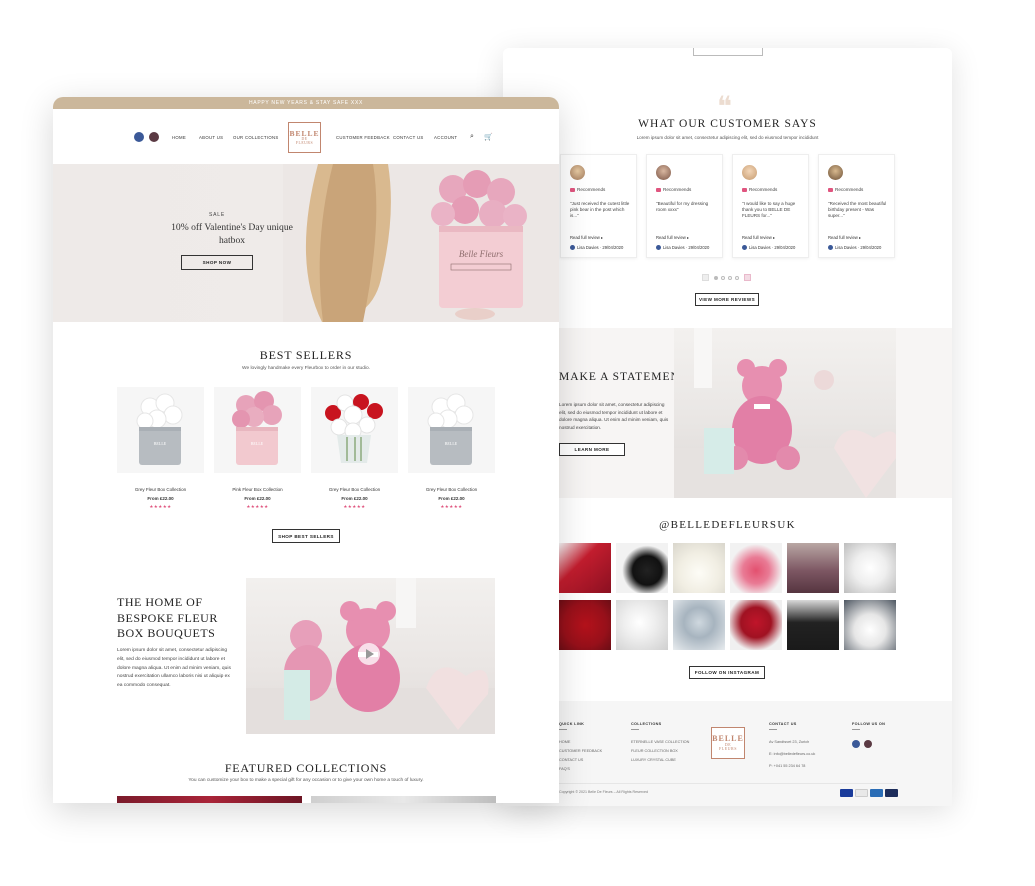  What do you see at coordinates (571, 760) in the screenshot?
I see `footer-link: CONTACT US` at bounding box center [571, 760].